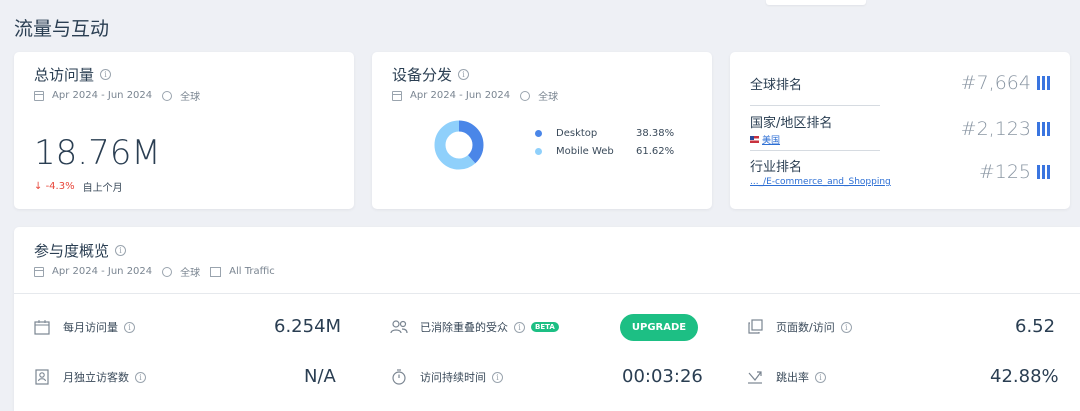  What do you see at coordinates (755, 327) in the screenshot?
I see `pages-icon` at bounding box center [755, 327].